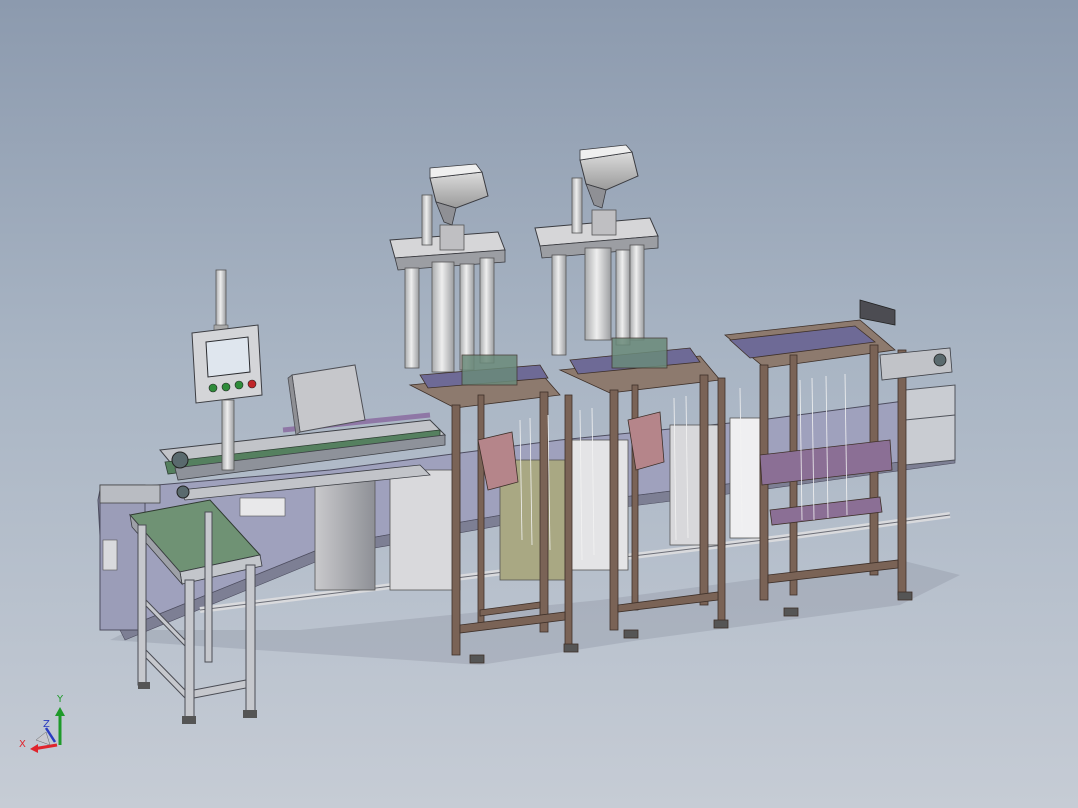  Describe the element at coordinates (43, 738) in the screenshot. I see `triad-cube` at that location.